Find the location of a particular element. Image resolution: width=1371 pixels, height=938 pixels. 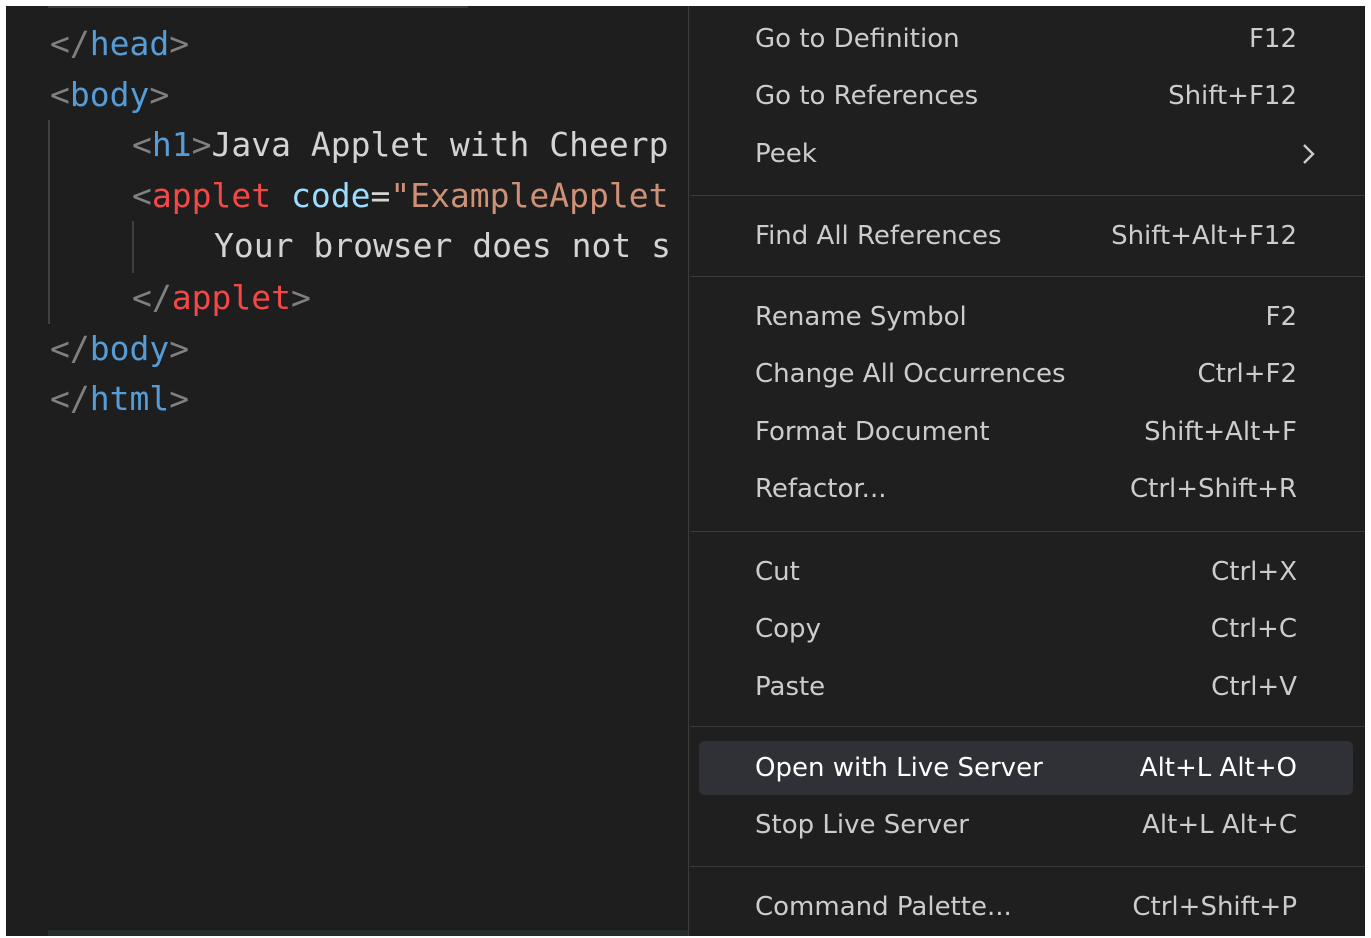

code-line: </applet> is located at coordinates (221, 298).